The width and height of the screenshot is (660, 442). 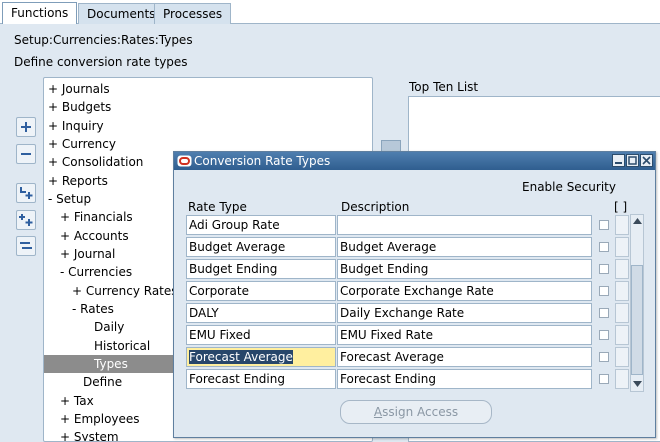 What do you see at coordinates (378, 412) in the screenshot?
I see `assign-access-mnemonic: A` at bounding box center [378, 412].